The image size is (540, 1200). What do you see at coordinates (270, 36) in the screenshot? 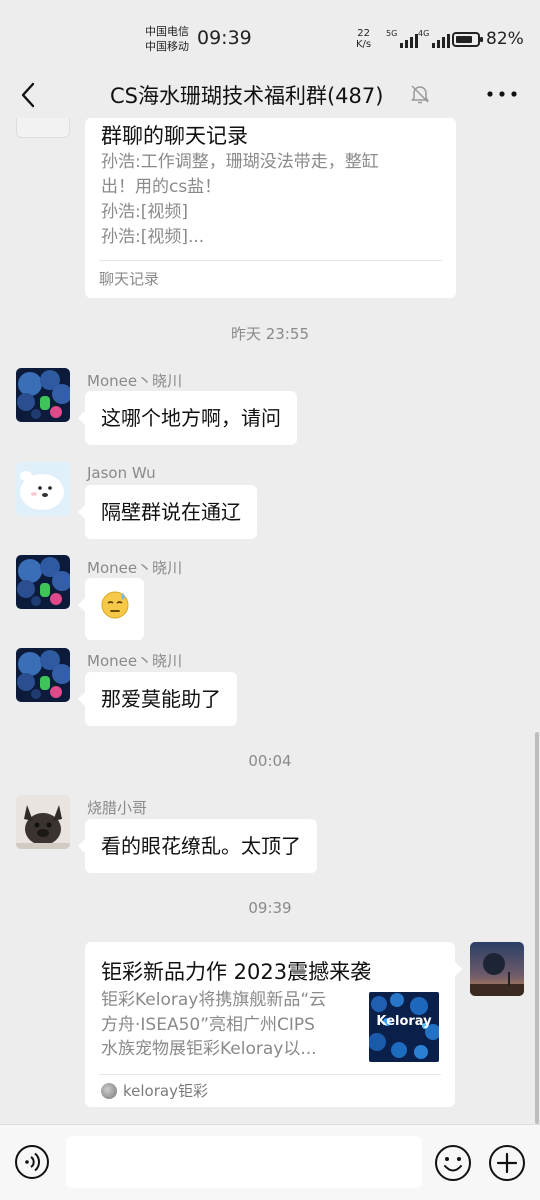
I see `status-bar: 中国电信 中国移动 09:39 22 K/s 5G 4G 82%` at bounding box center [270, 36].